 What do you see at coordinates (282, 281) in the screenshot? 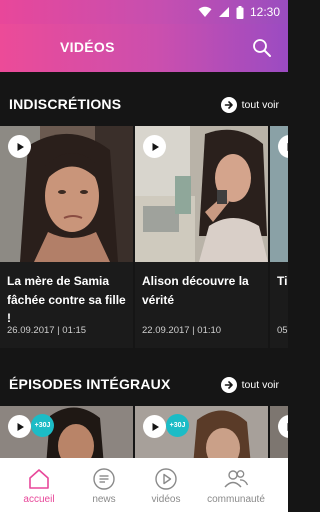
I see `video-title: Ti` at bounding box center [282, 281].